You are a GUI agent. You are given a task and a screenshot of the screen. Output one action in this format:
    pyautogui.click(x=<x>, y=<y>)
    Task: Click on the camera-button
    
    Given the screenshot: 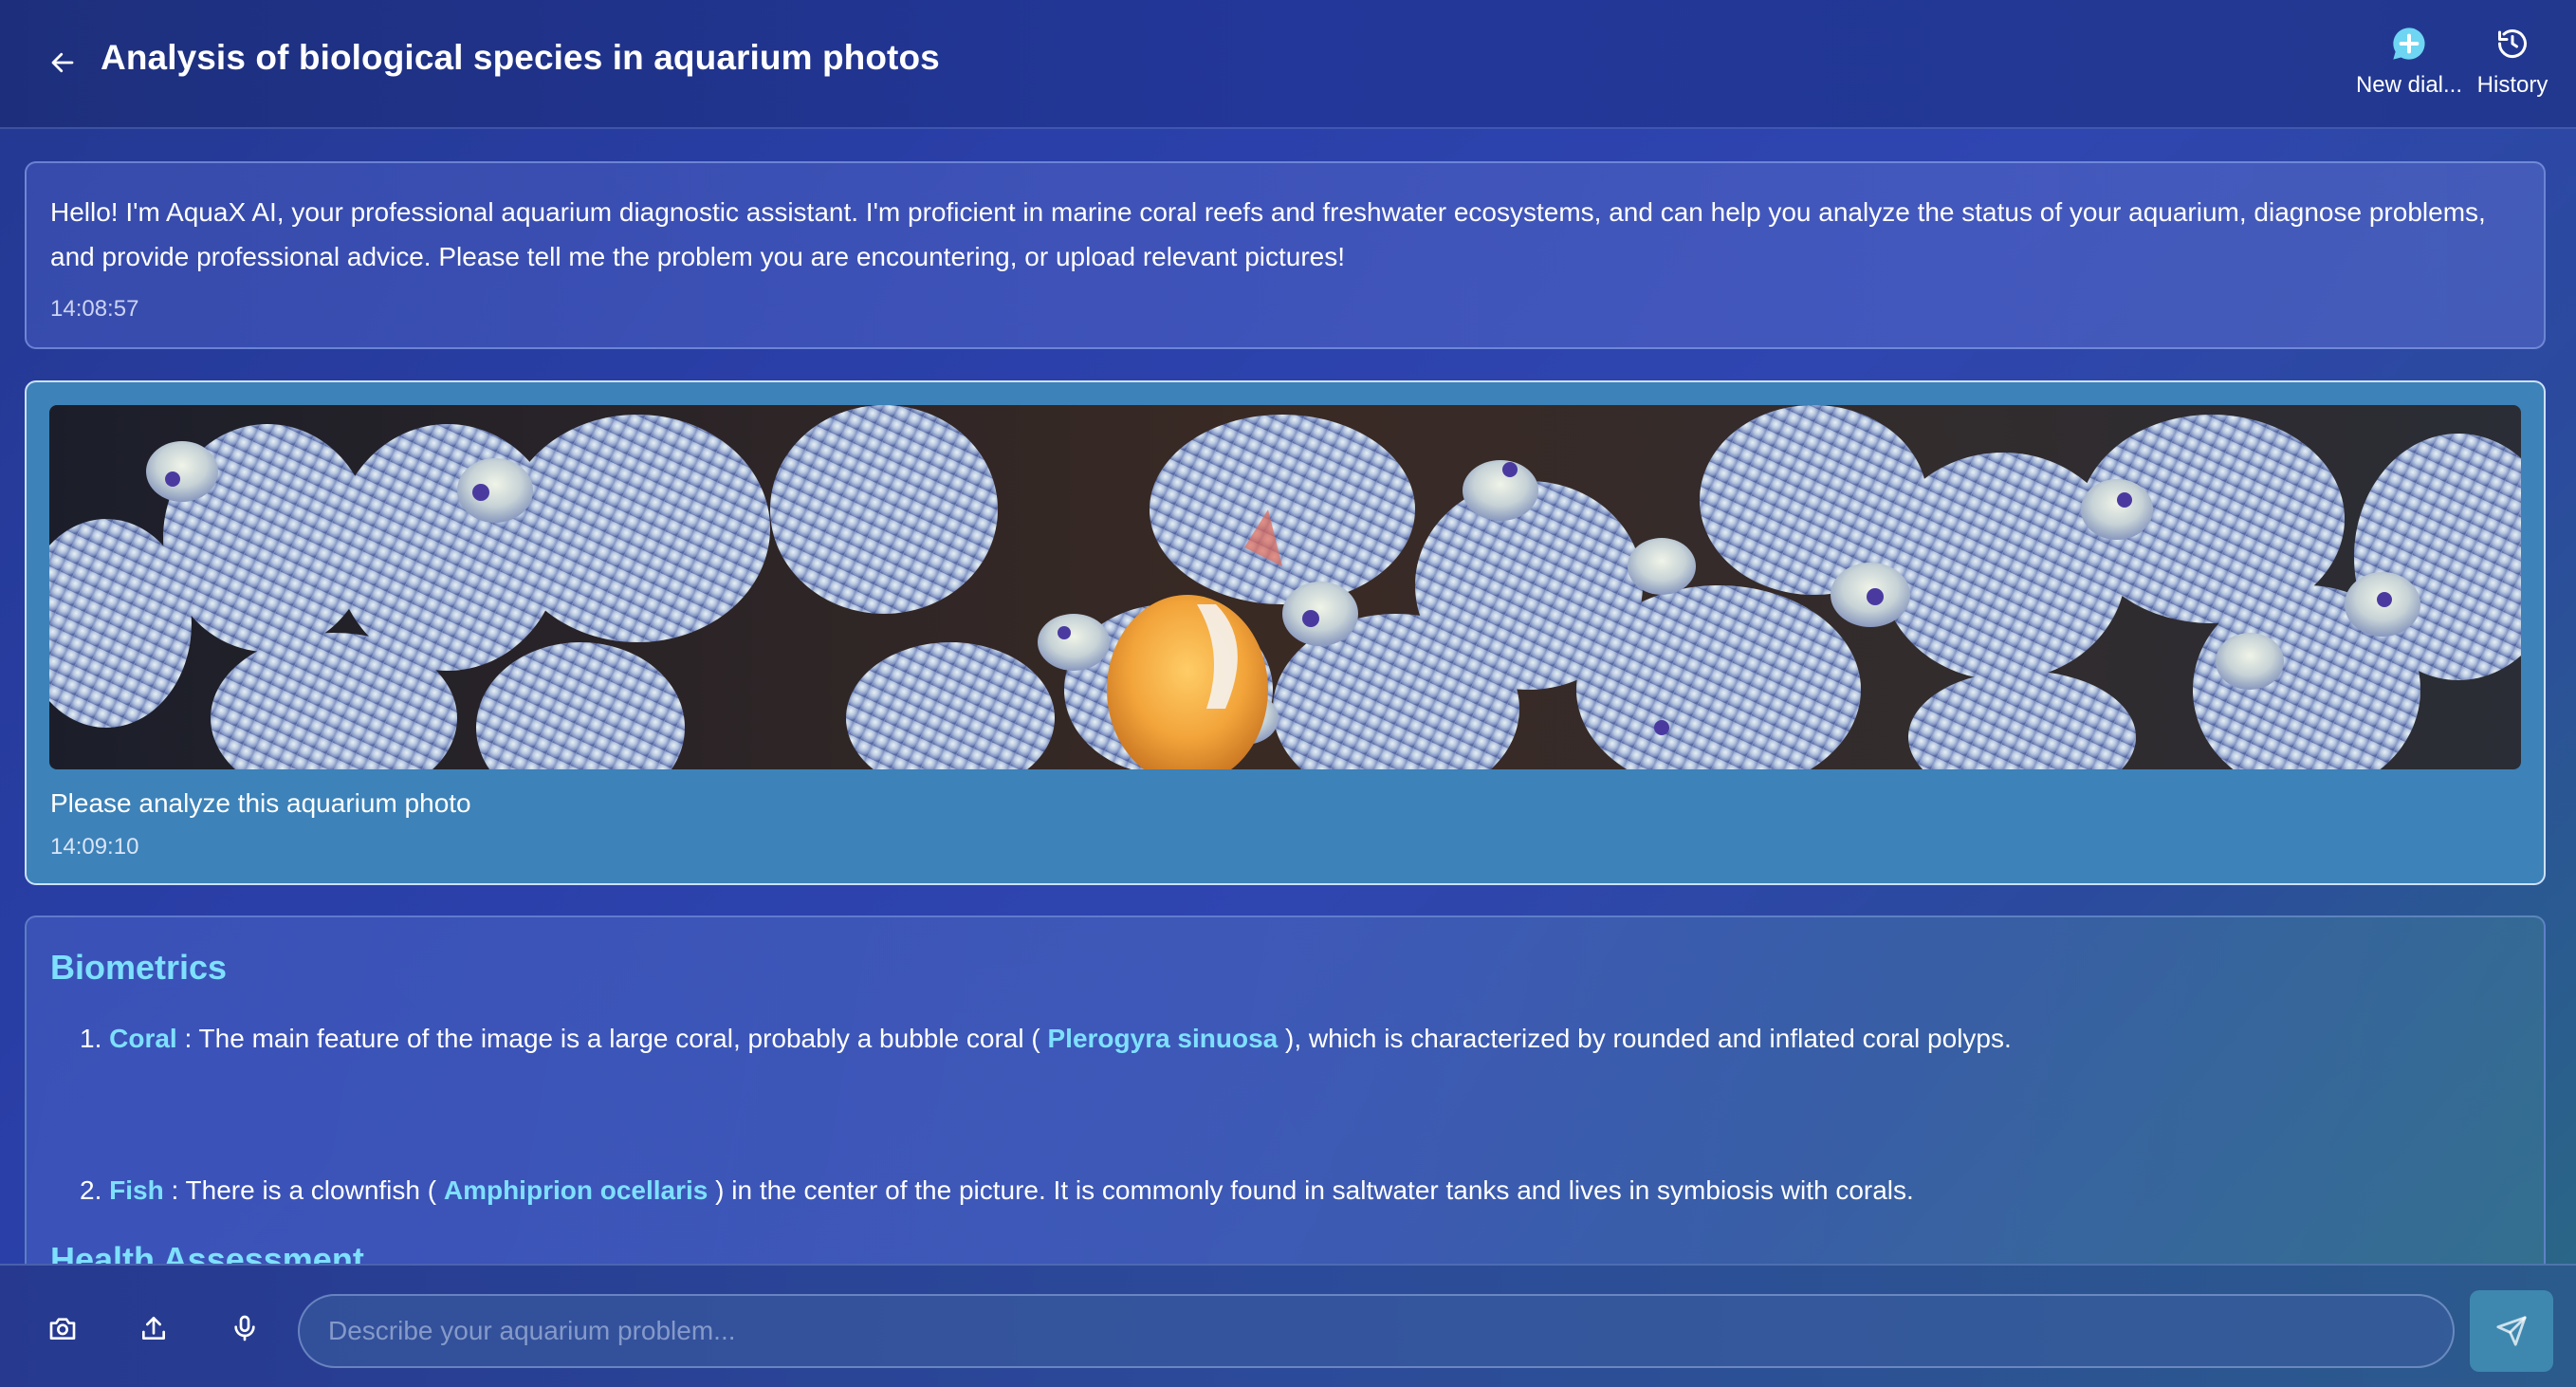 What is the action you would take?
    pyautogui.click(x=62, y=1328)
    